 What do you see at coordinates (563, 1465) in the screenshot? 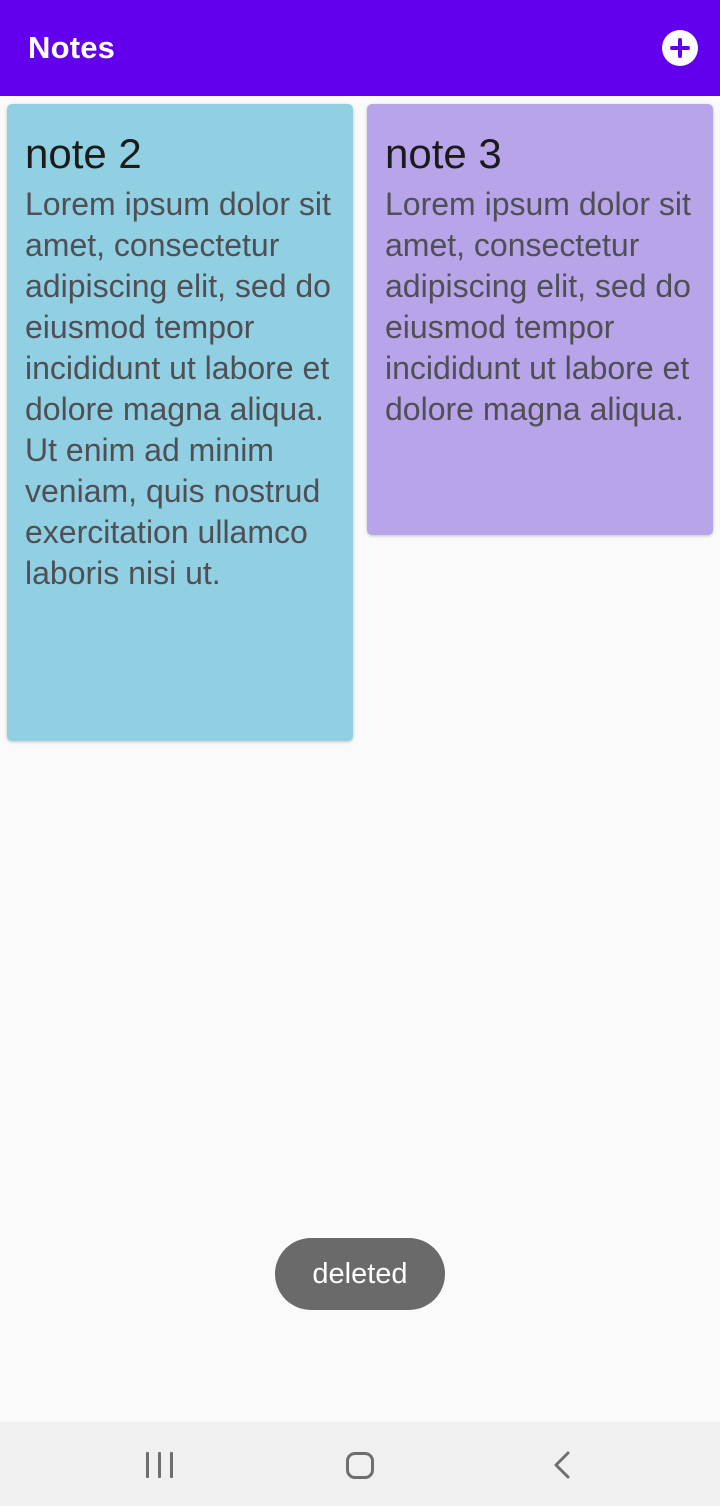
I see `back-icon` at bounding box center [563, 1465].